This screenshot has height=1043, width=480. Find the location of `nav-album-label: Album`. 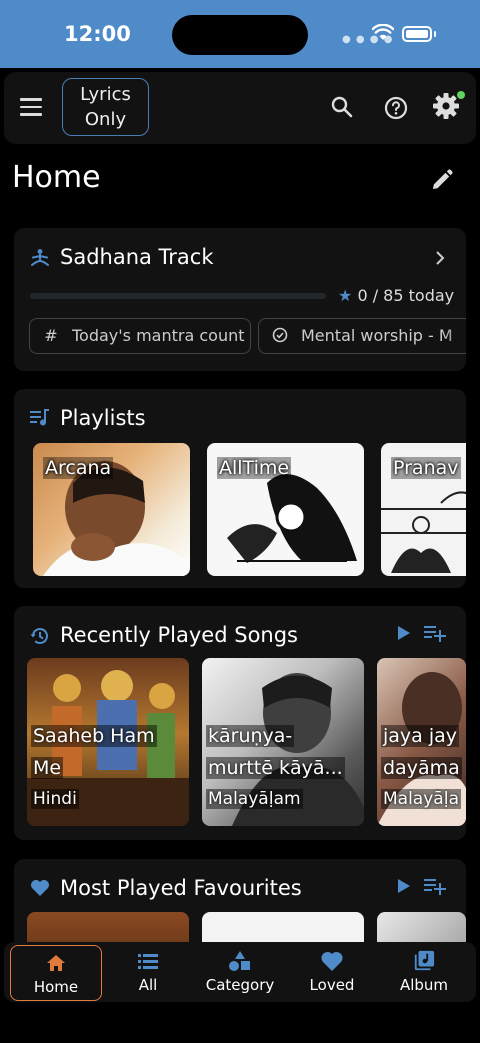

nav-album-label: Album is located at coordinates (424, 985).